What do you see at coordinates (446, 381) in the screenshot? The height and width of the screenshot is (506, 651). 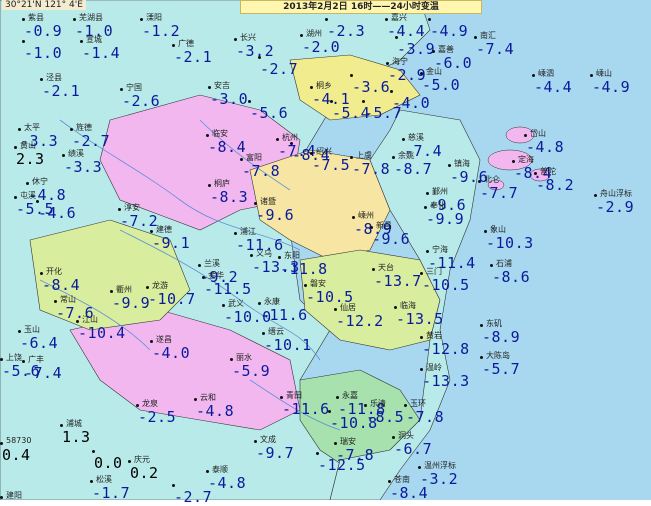 I see `station-temperature-change: -13.3` at bounding box center [446, 381].